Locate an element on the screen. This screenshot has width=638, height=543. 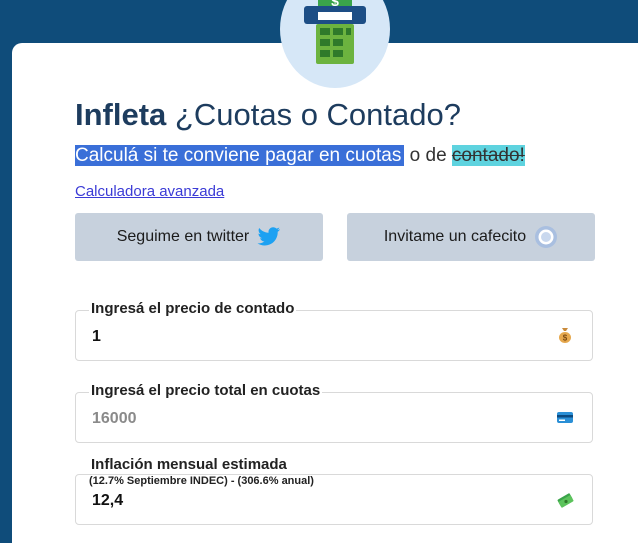
inflation-label: Inflación mensual estimada is located at coordinates (189, 464).